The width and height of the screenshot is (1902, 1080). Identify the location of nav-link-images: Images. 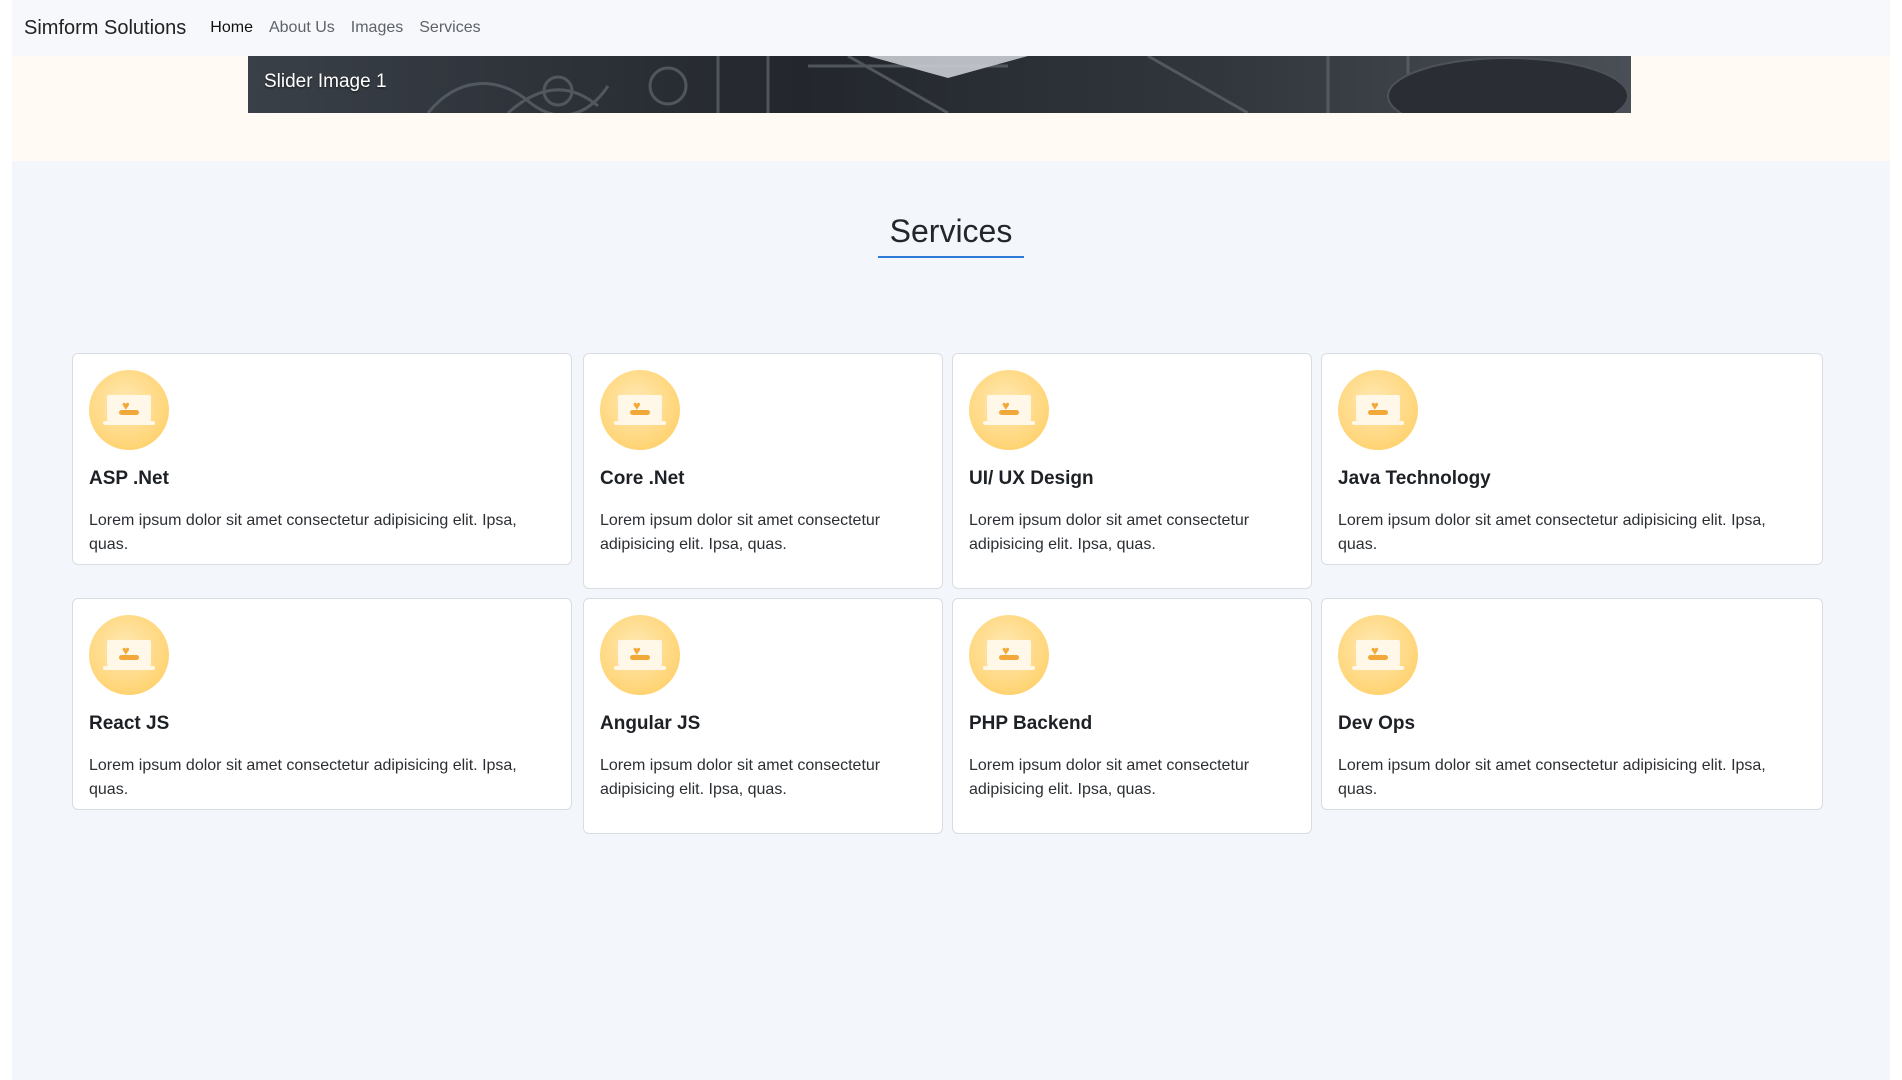
(377, 28).